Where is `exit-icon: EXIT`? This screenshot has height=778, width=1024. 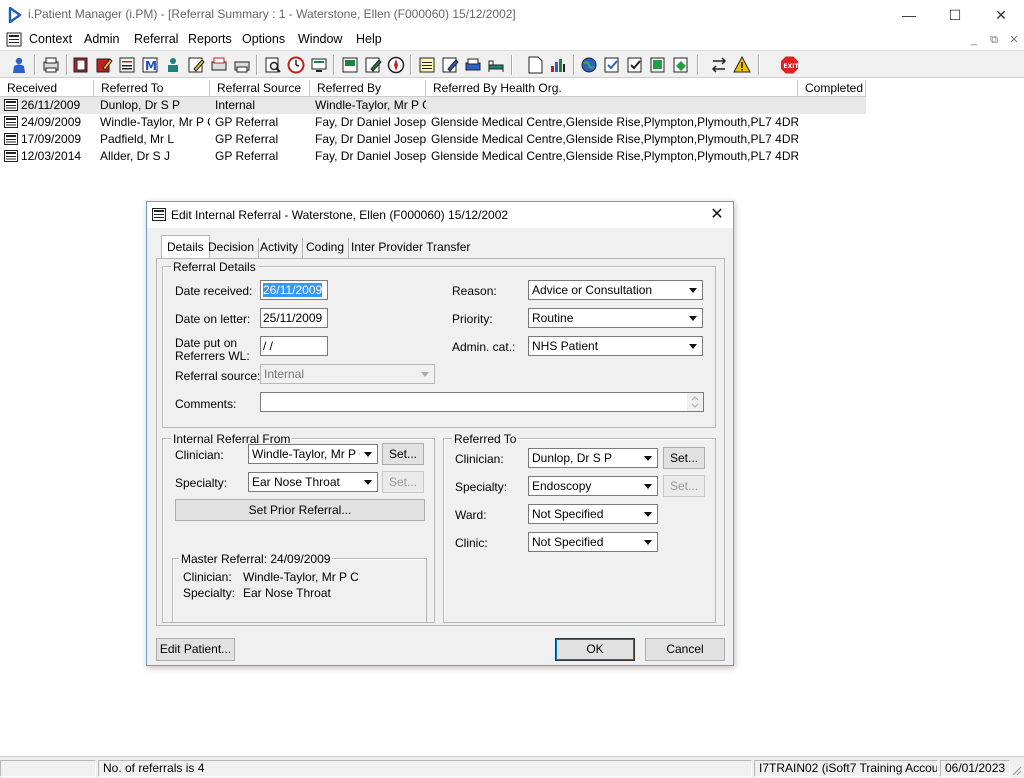
exit-icon: EXIT is located at coordinates (789, 64).